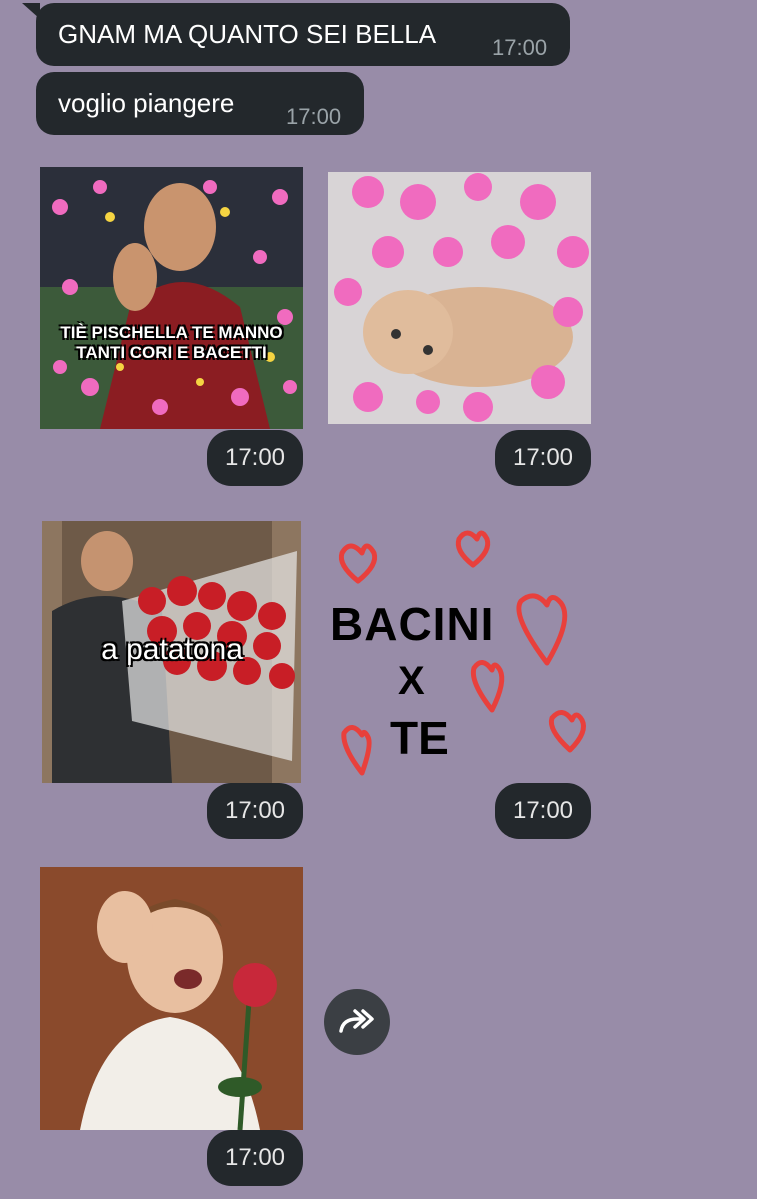 The image size is (757, 1199). I want to click on sticker-bacini-line2: X, so click(411, 681).